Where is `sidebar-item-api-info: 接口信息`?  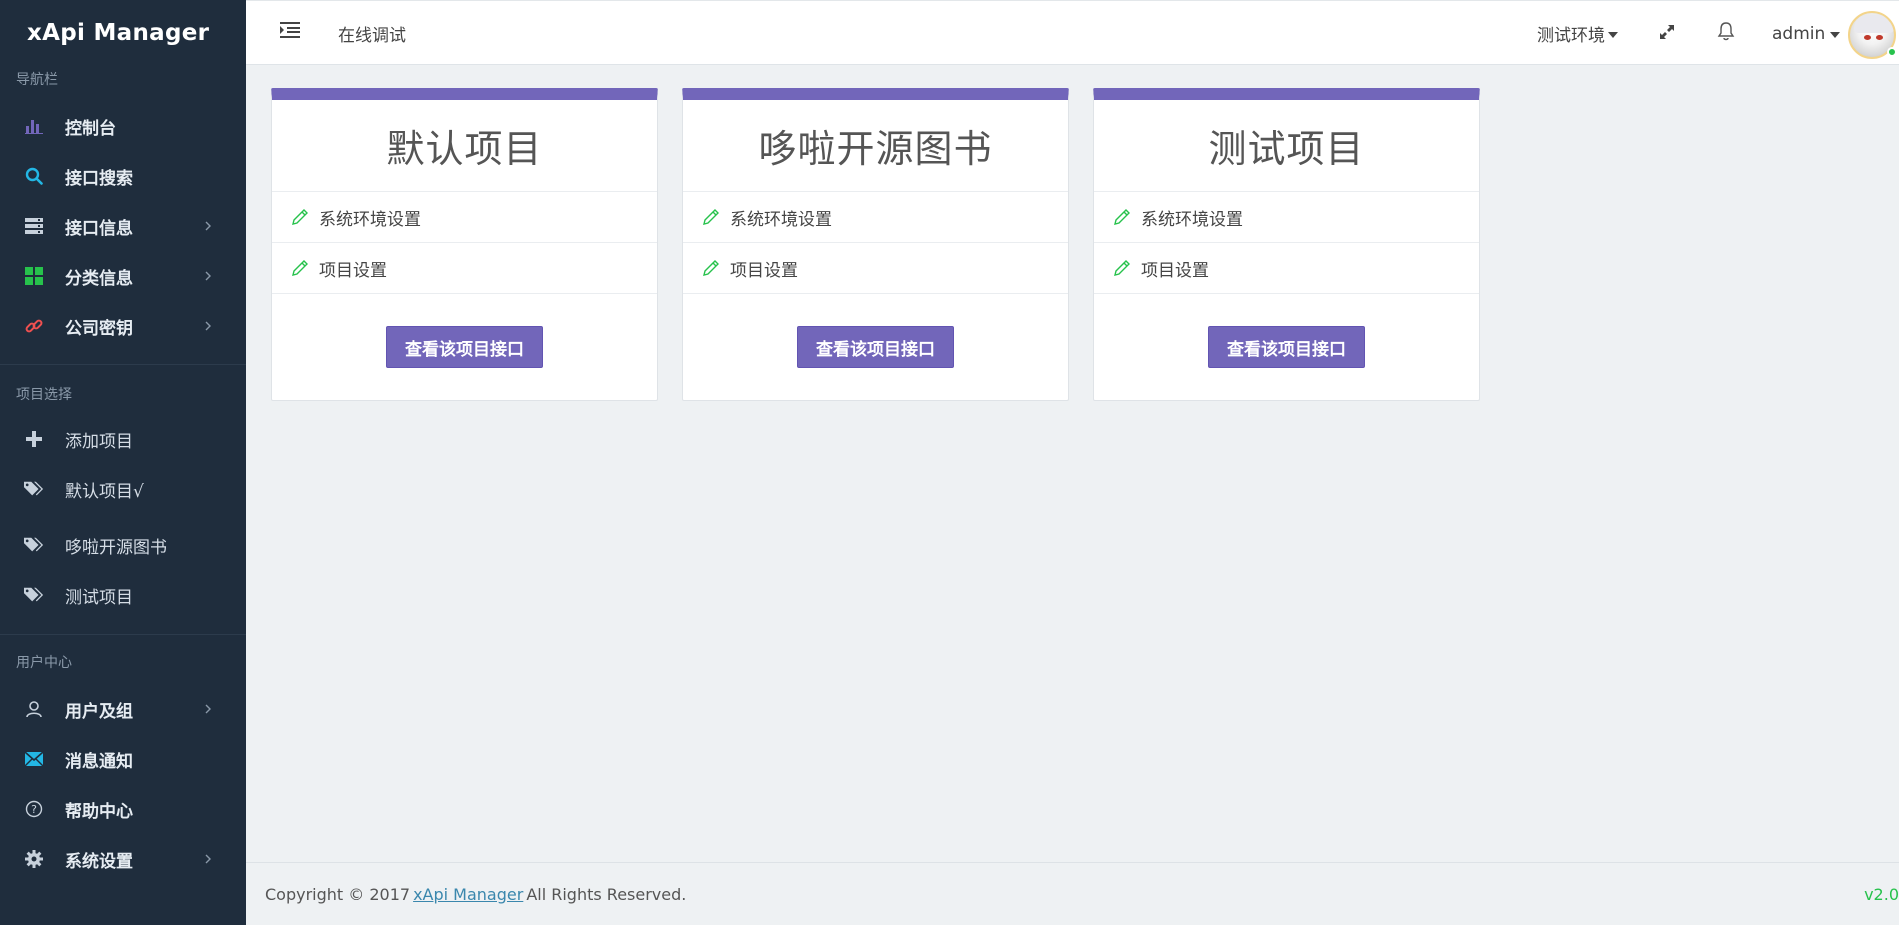 sidebar-item-api-info: 接口信息 is located at coordinates (123, 226).